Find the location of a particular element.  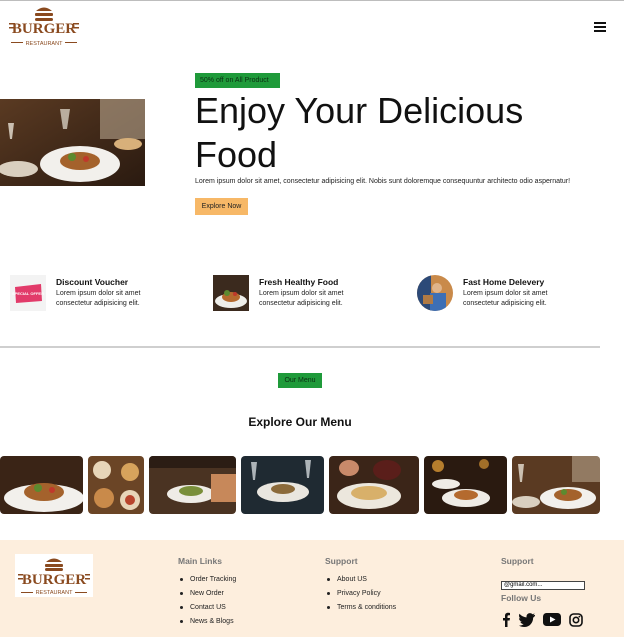

offer-badge: 50% off on All Product is located at coordinates (237, 80).